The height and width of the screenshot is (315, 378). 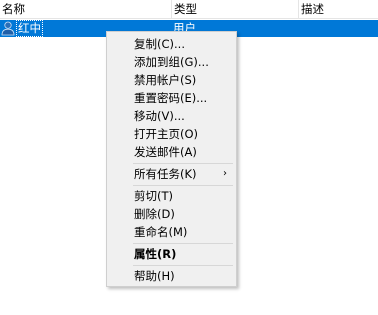 I want to click on menu-item-open-home-page: 打开主页(O), so click(x=171, y=134).